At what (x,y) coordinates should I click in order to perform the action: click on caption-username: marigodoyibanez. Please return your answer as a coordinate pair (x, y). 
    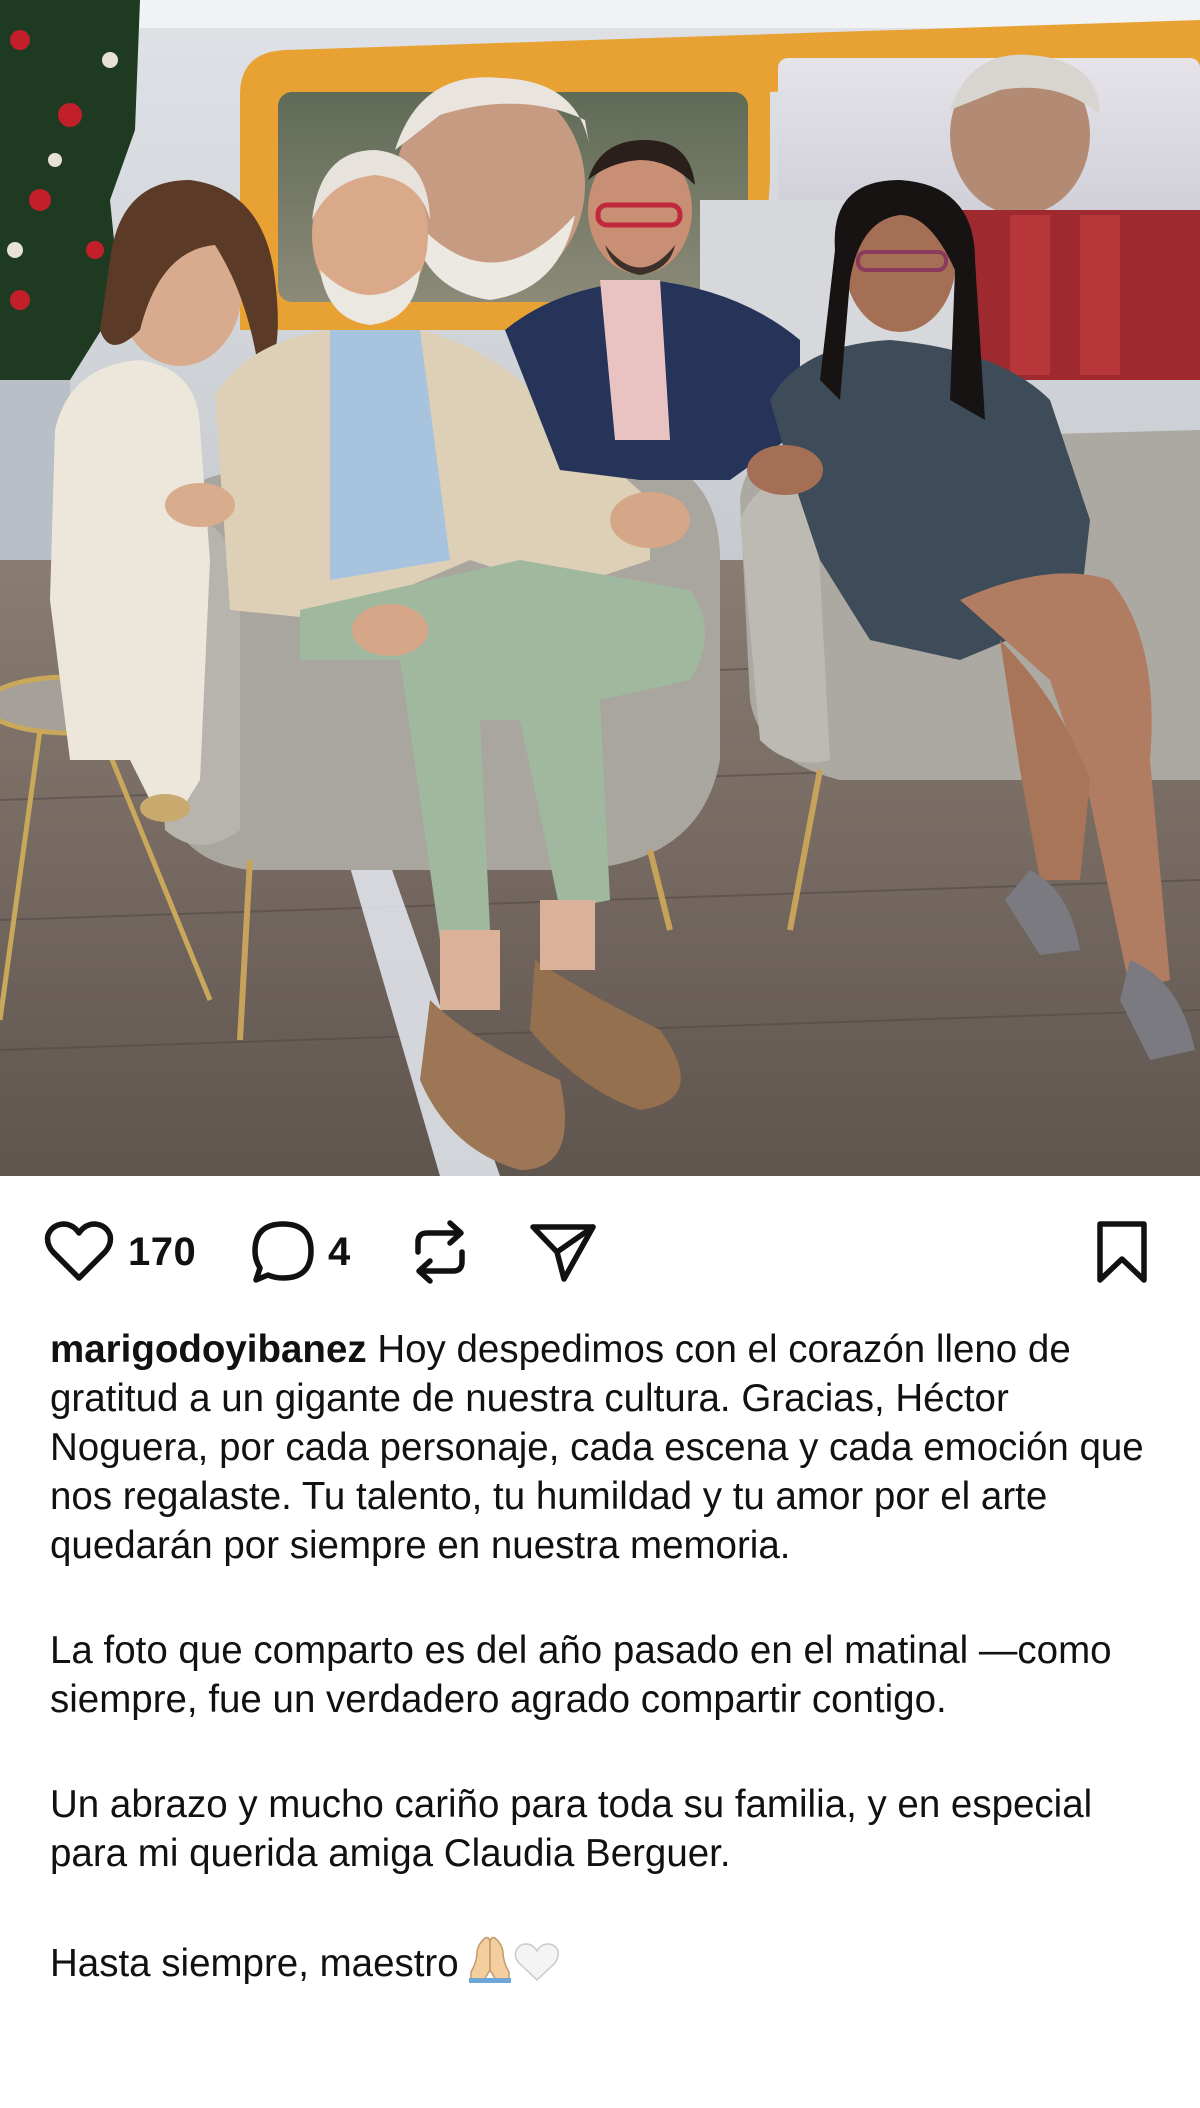
    Looking at the image, I should click on (208, 1349).